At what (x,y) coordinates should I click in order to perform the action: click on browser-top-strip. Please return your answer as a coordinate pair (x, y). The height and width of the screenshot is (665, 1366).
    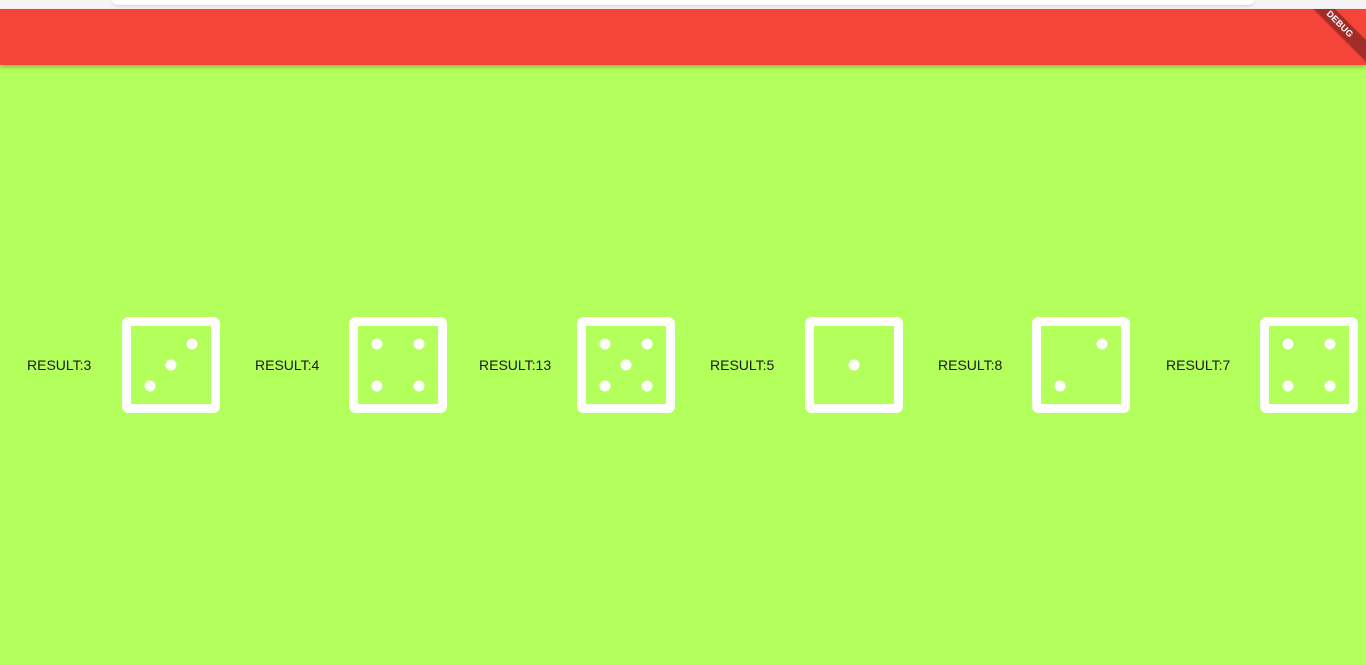
    Looking at the image, I should click on (683, 4).